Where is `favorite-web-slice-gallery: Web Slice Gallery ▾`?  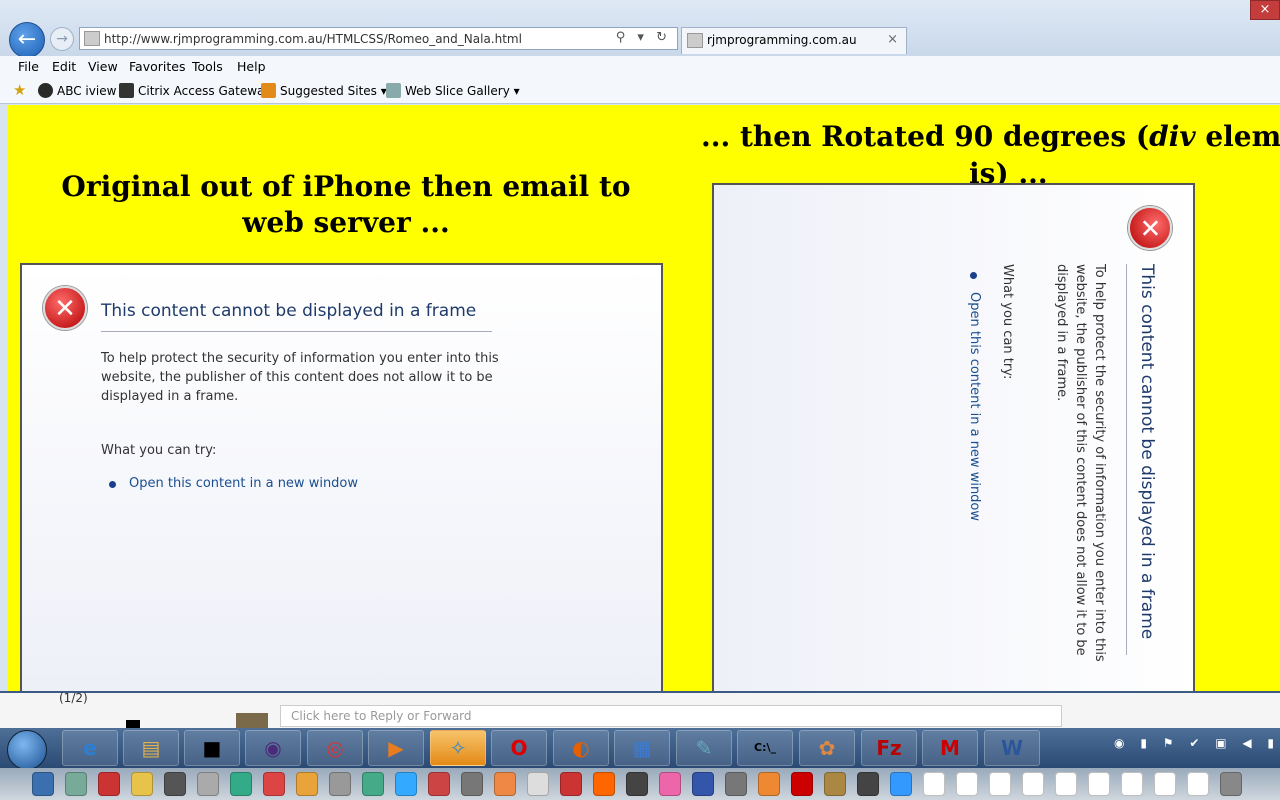
favorite-web-slice-gallery: Web Slice Gallery ▾ is located at coordinates (453, 90).